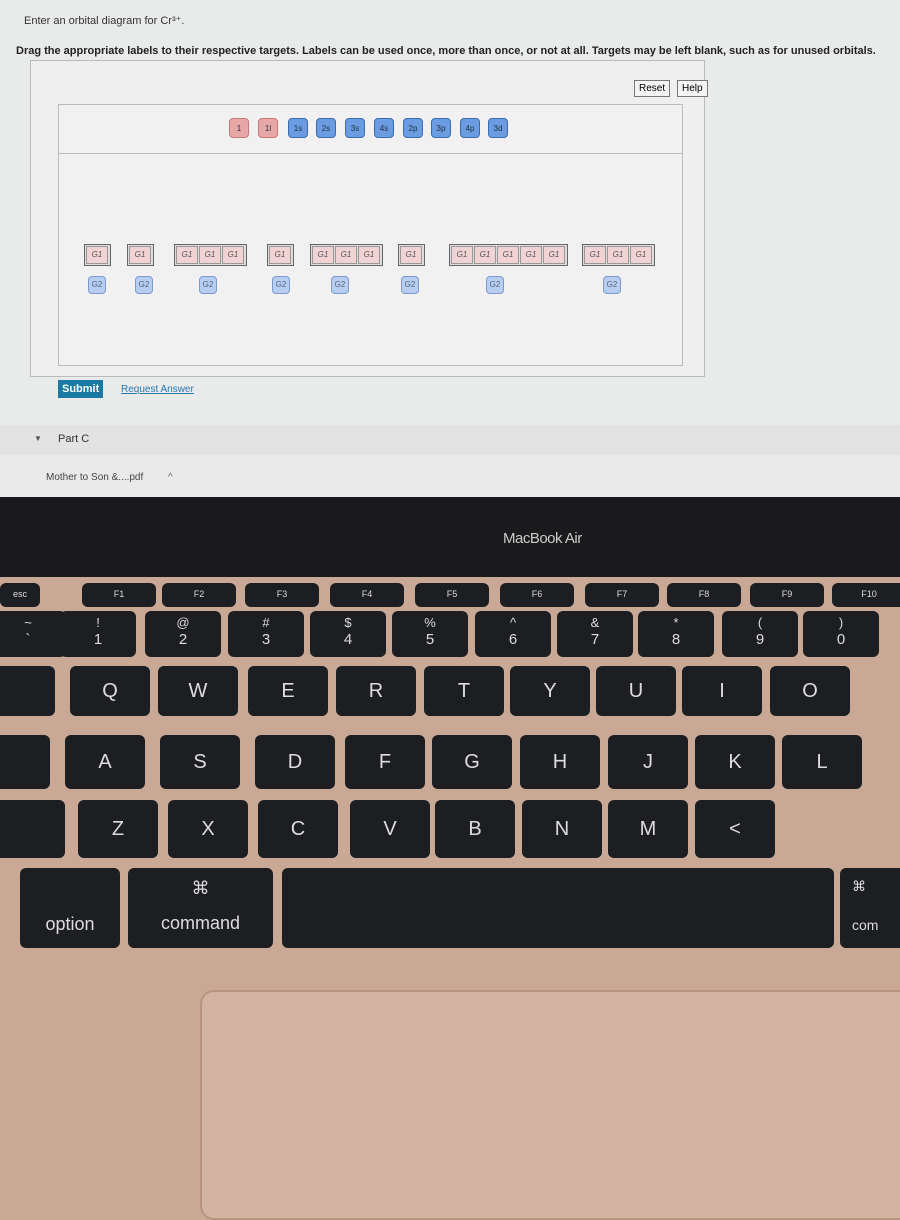 This screenshot has height=1220, width=900. I want to click on key-8: * 8, so click(676, 634).